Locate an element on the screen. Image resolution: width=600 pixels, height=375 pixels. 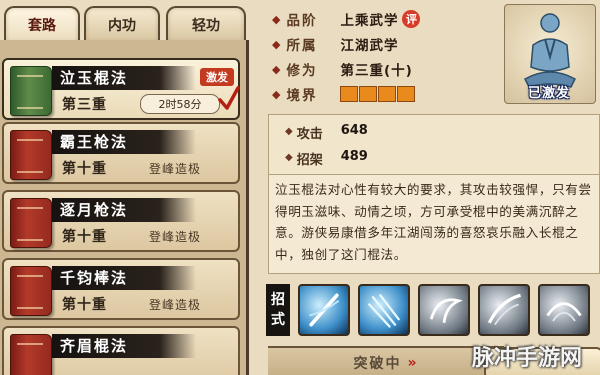
skill-row-3: 逐月枪法 第十重 登峰造极 is located at coordinates (121, 221).